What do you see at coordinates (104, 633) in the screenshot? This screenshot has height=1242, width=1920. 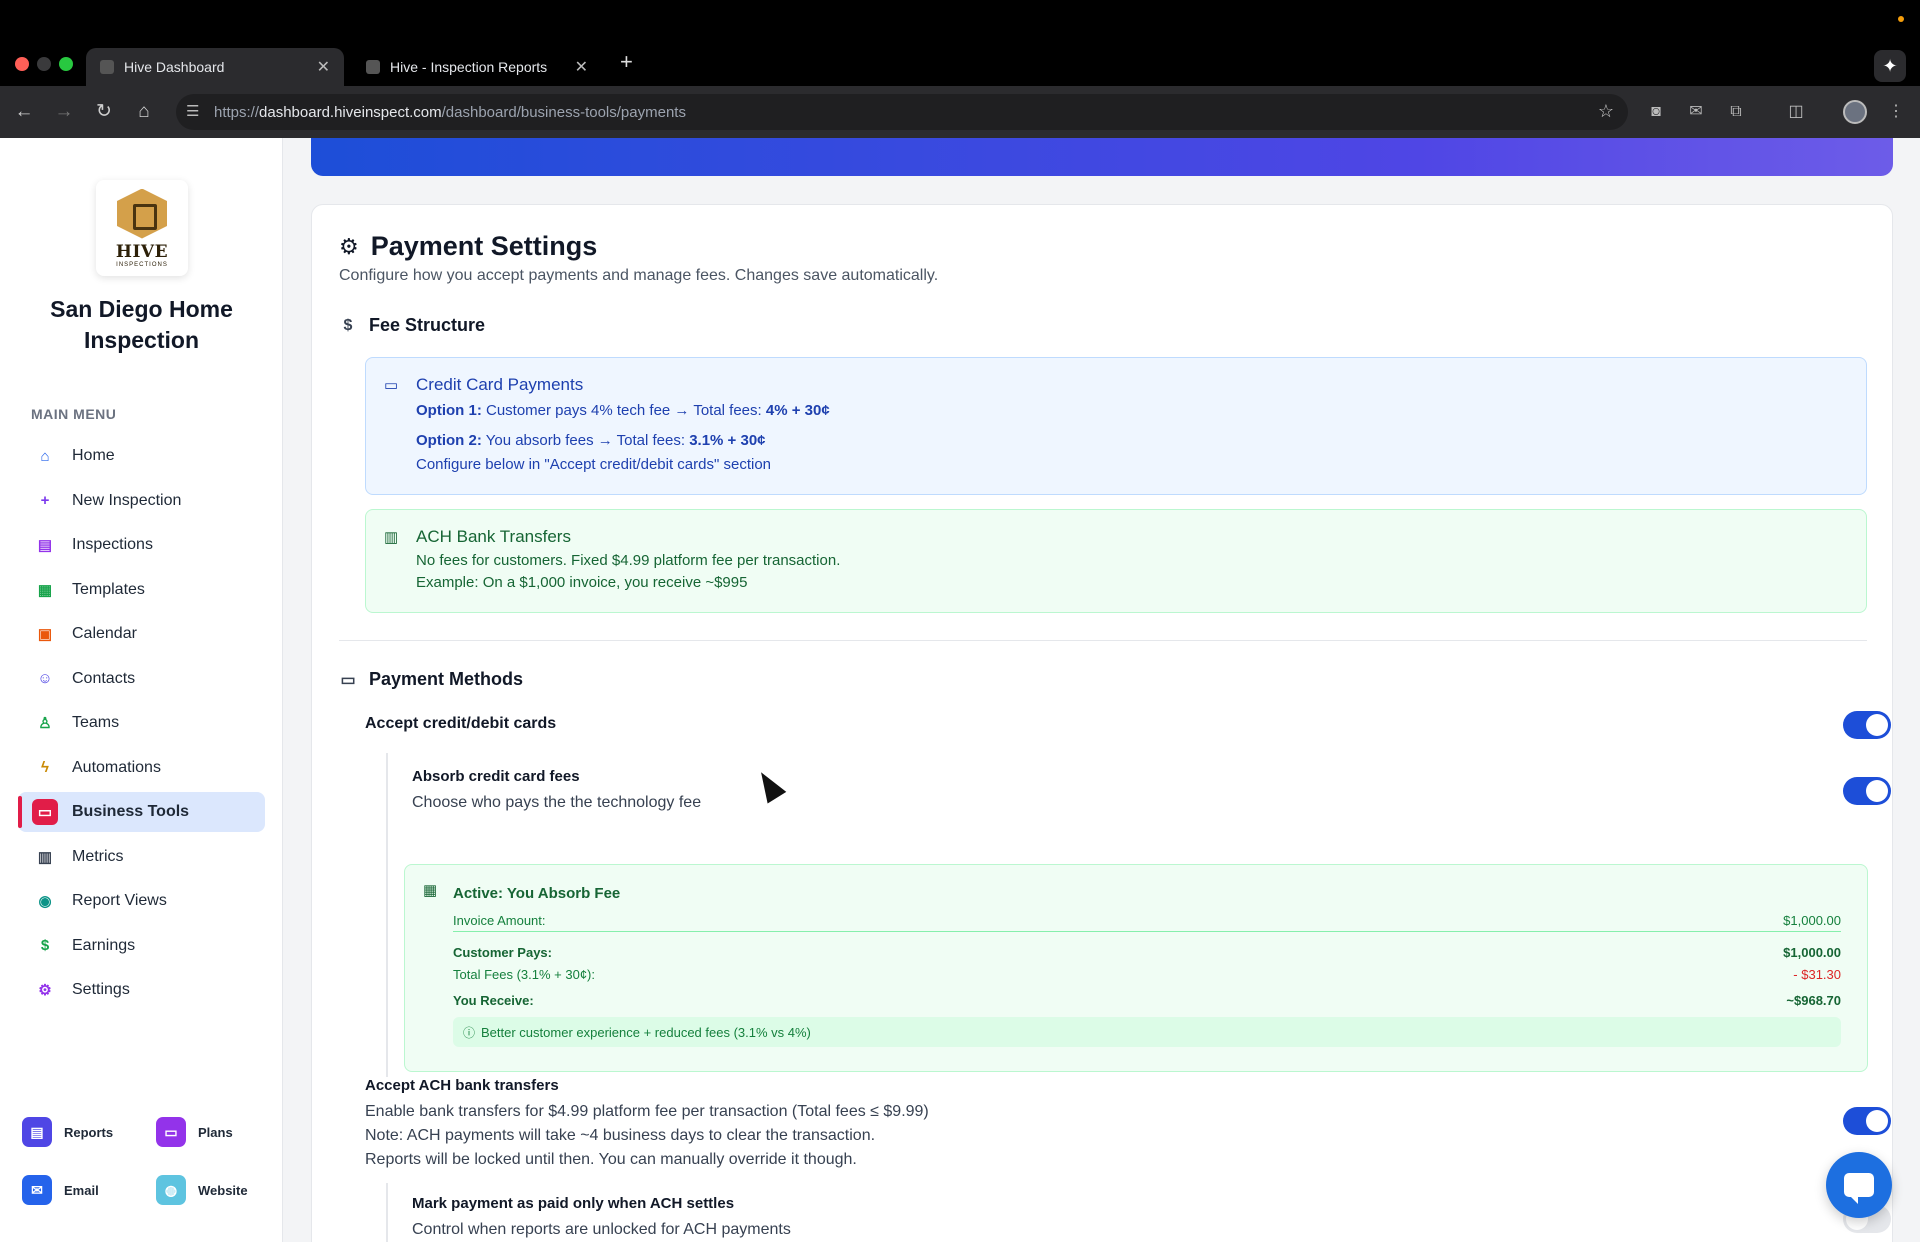 I see `sidebar-item-label: Calendar` at bounding box center [104, 633].